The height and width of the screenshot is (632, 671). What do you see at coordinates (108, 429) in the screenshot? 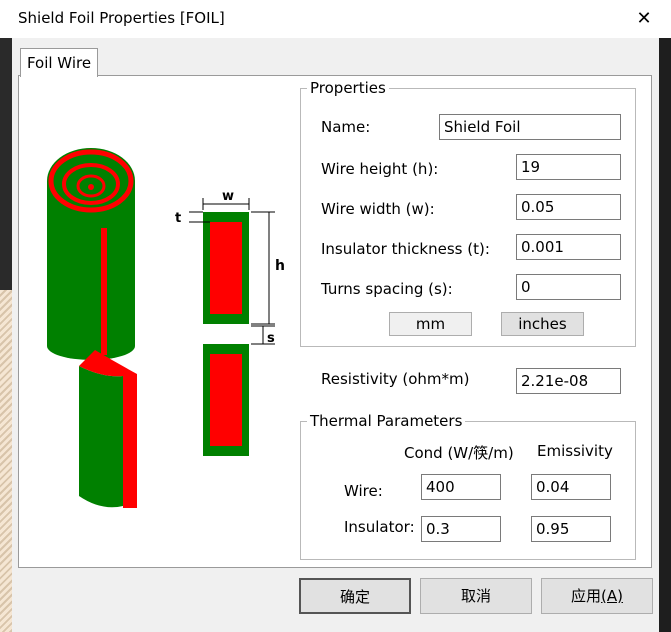
I see `foil-segment-illustration` at bounding box center [108, 429].